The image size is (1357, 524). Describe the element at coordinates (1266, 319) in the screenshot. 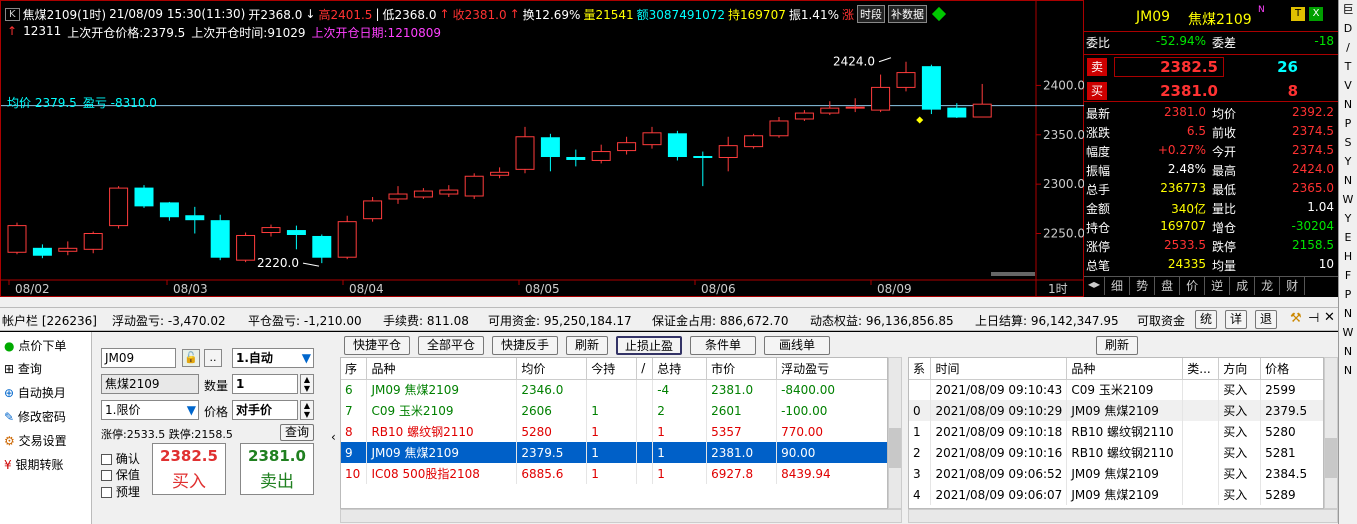

I see `back-button: 退` at that location.